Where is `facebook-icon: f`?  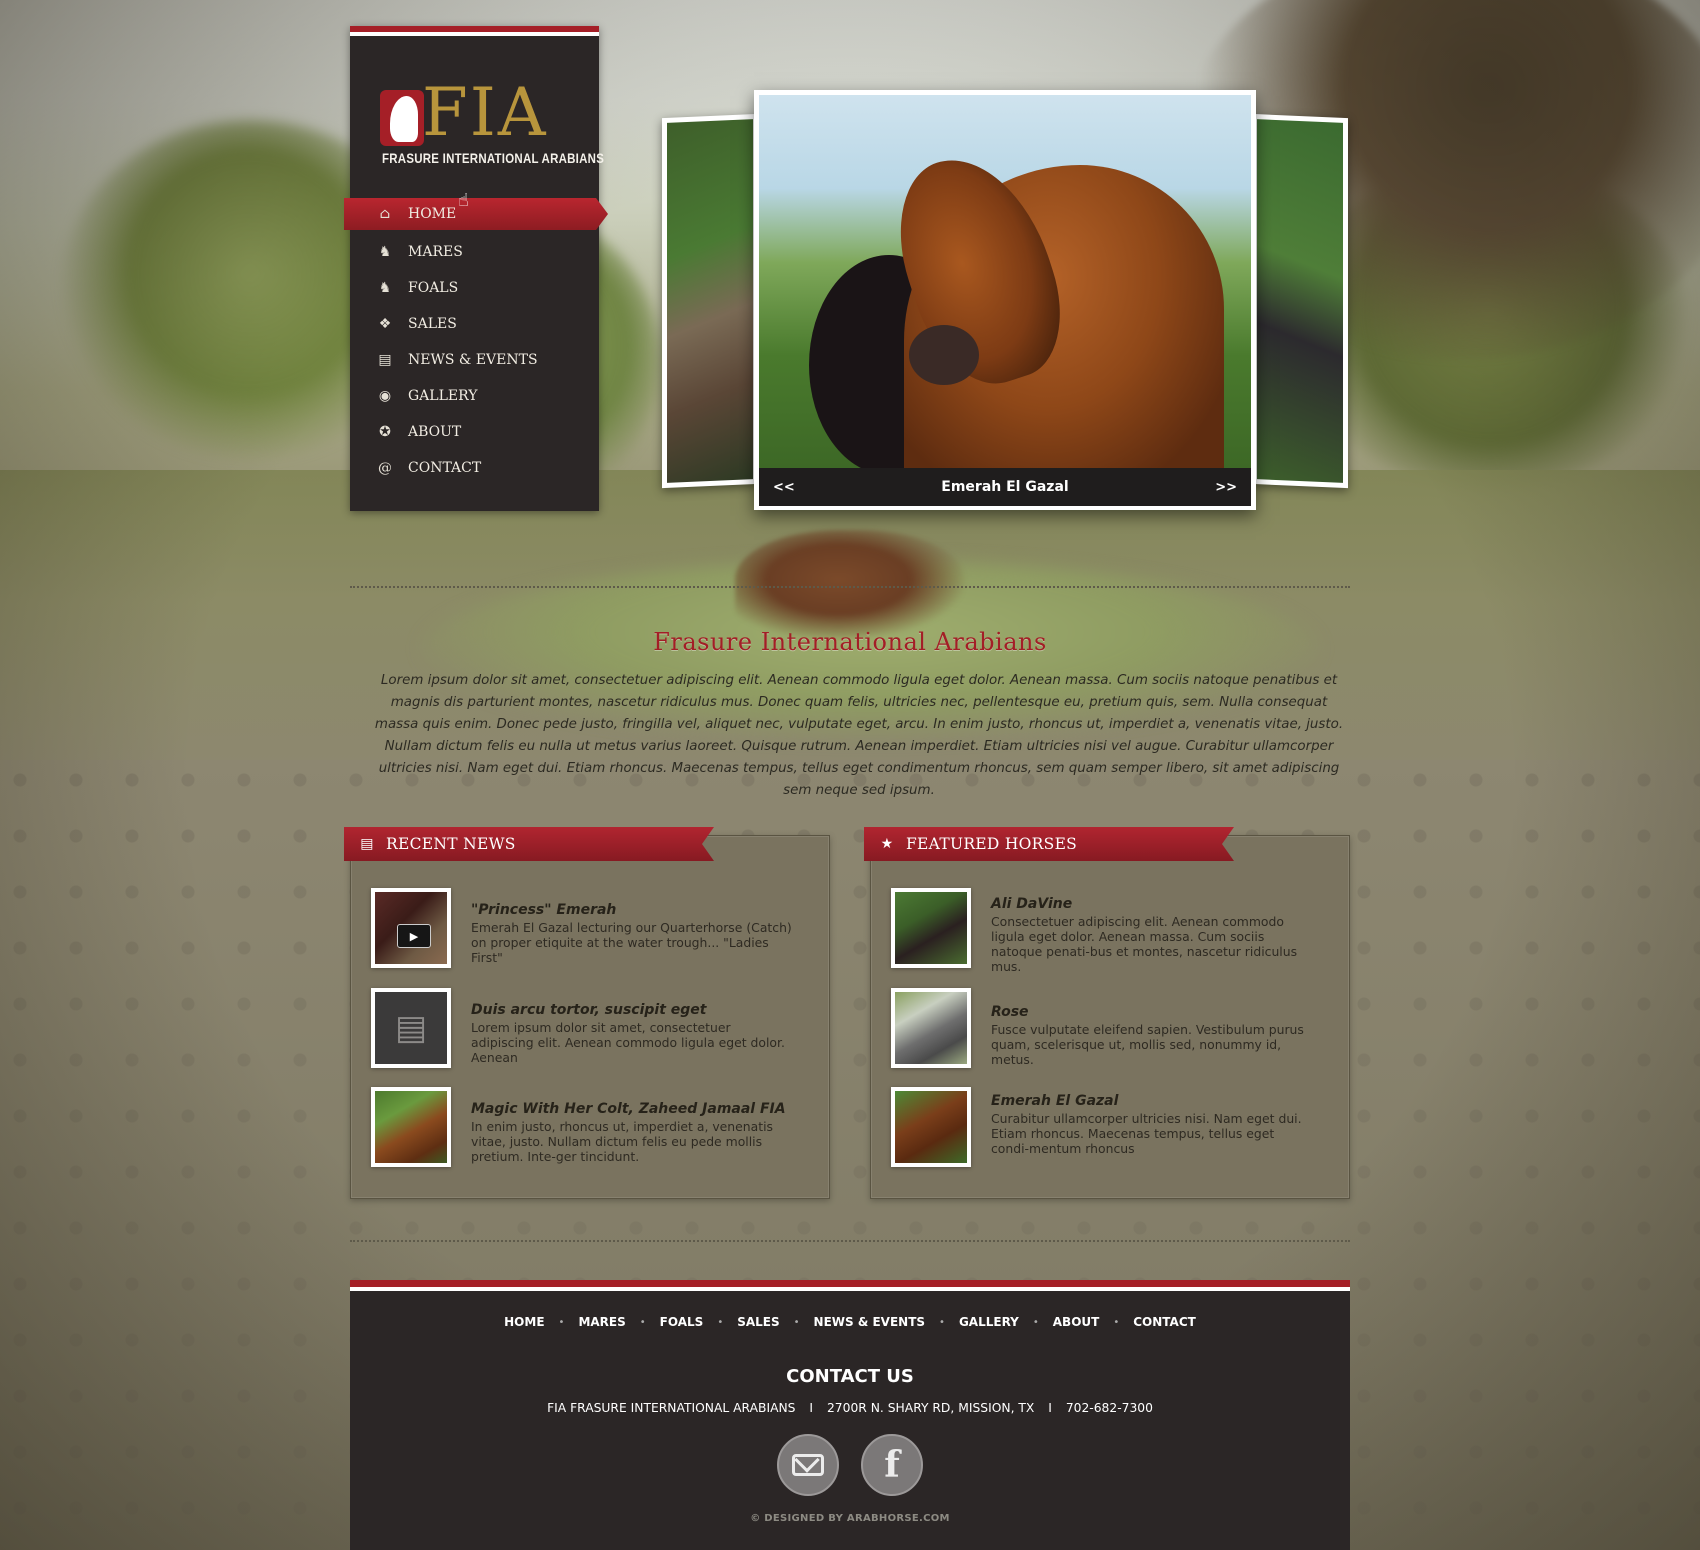
facebook-icon: f is located at coordinates (892, 1465).